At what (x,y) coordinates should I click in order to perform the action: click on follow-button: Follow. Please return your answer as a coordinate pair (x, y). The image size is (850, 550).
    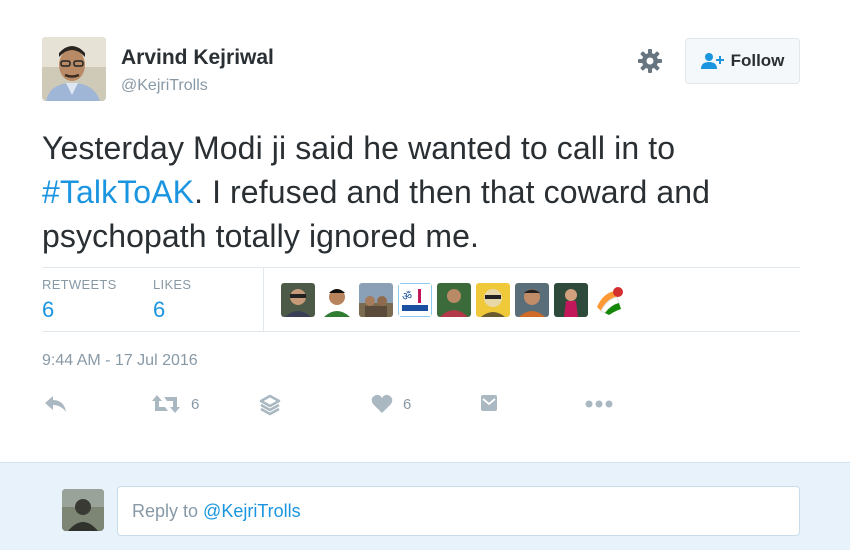
    Looking at the image, I should click on (742, 61).